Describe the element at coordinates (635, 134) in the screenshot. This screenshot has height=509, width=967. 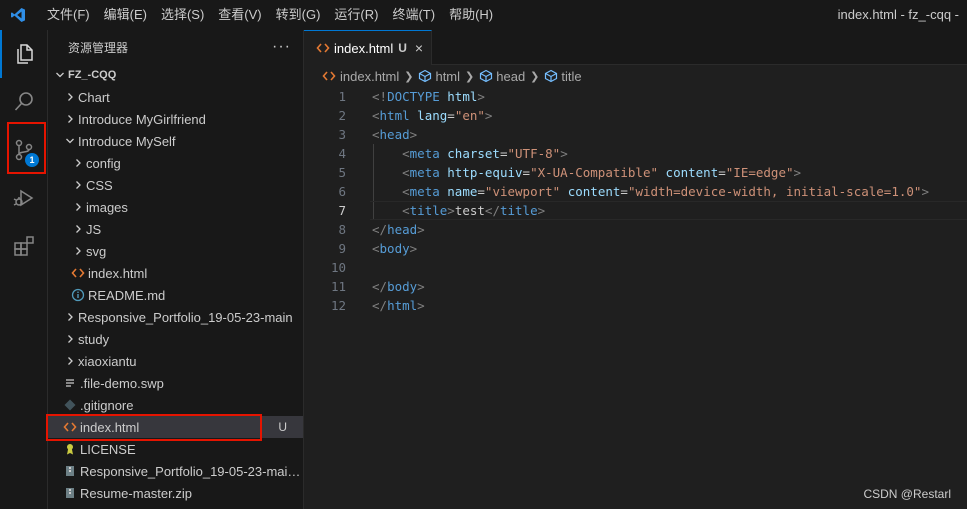
I see `code-line: 3 <head>` at that location.